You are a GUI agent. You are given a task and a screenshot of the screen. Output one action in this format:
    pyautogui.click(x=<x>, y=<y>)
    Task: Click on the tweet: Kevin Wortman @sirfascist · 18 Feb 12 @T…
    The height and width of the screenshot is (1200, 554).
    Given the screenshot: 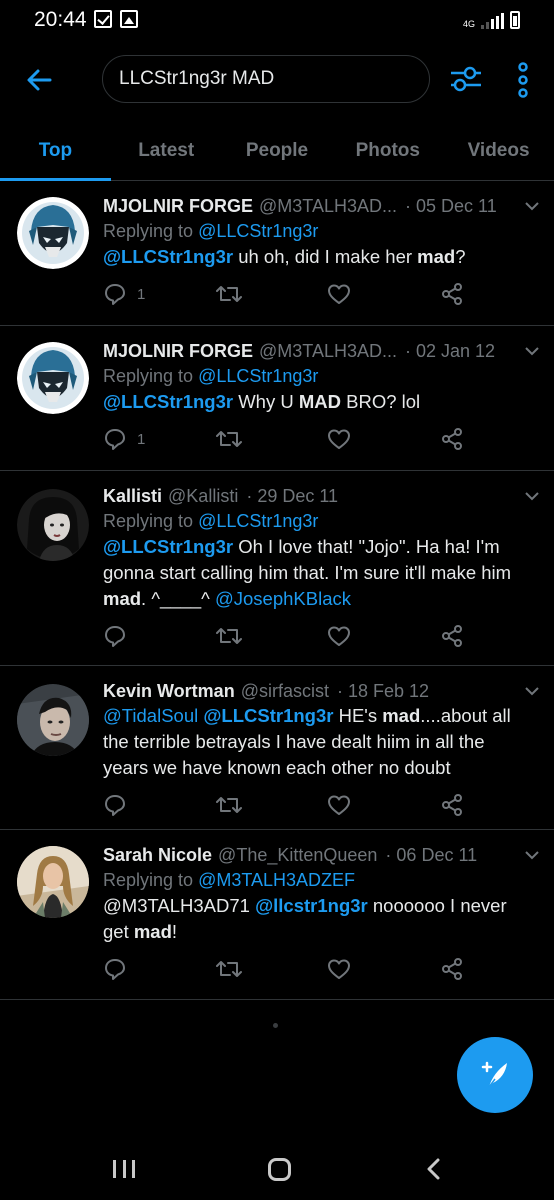 What is the action you would take?
    pyautogui.click(x=277, y=748)
    